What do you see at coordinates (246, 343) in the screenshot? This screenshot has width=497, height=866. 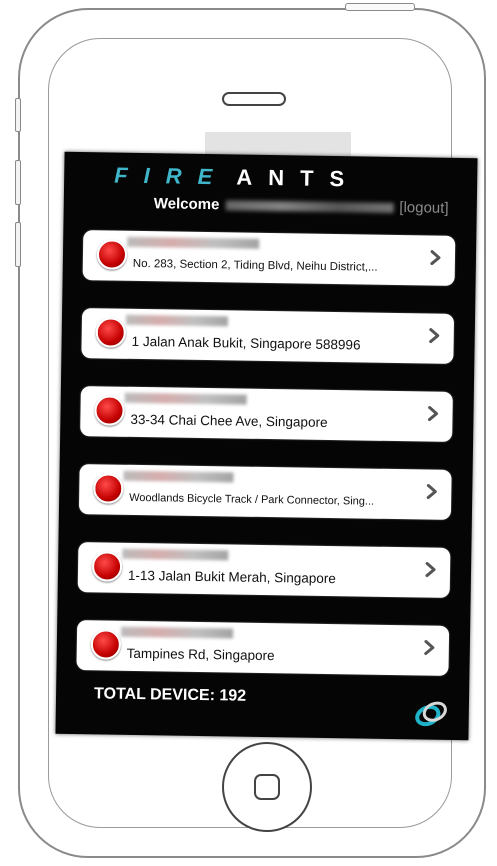 I see `device-address: 1 Jalan Anak Bukit, Singapore 588996` at bounding box center [246, 343].